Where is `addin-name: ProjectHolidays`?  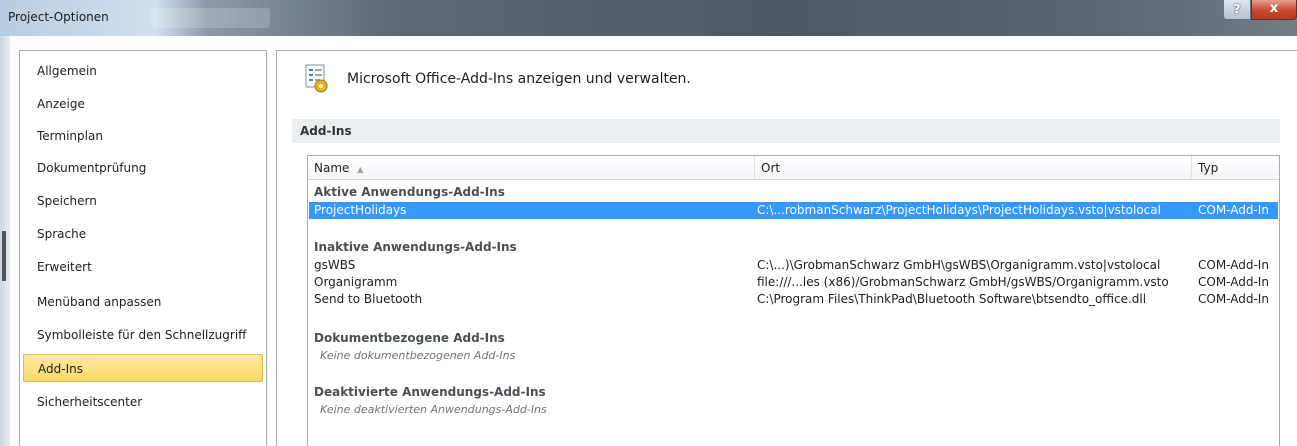
addin-name: ProjectHolidays is located at coordinates (360, 210).